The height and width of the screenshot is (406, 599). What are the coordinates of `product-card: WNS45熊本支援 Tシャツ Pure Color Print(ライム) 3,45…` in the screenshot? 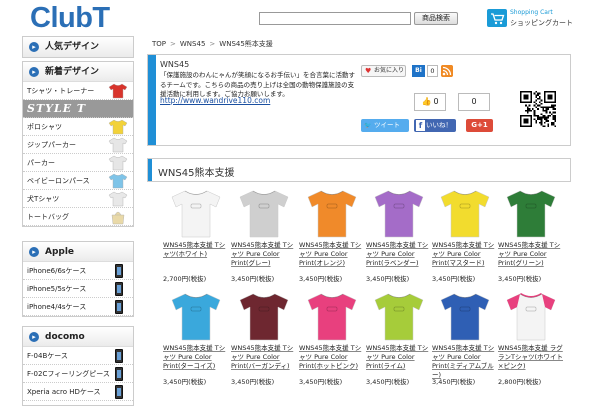 It's located at (399, 338).